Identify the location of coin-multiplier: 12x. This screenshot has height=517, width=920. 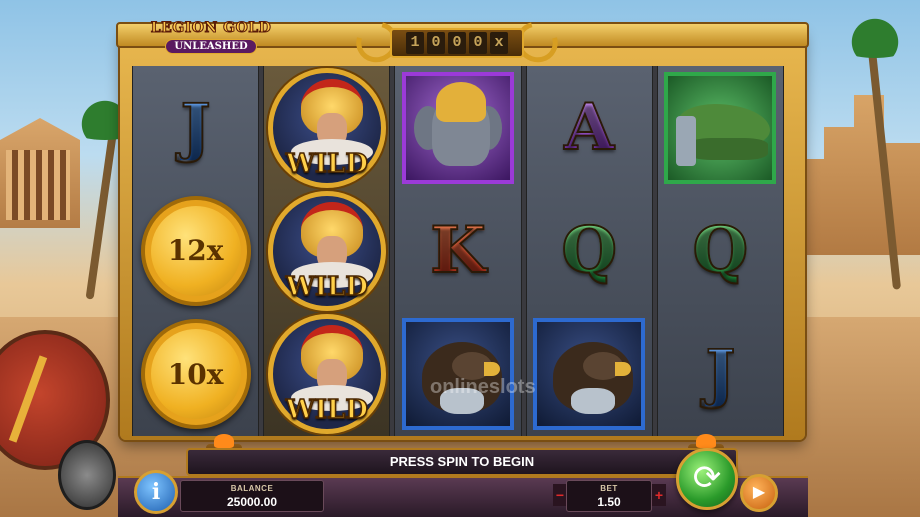
(195, 251).